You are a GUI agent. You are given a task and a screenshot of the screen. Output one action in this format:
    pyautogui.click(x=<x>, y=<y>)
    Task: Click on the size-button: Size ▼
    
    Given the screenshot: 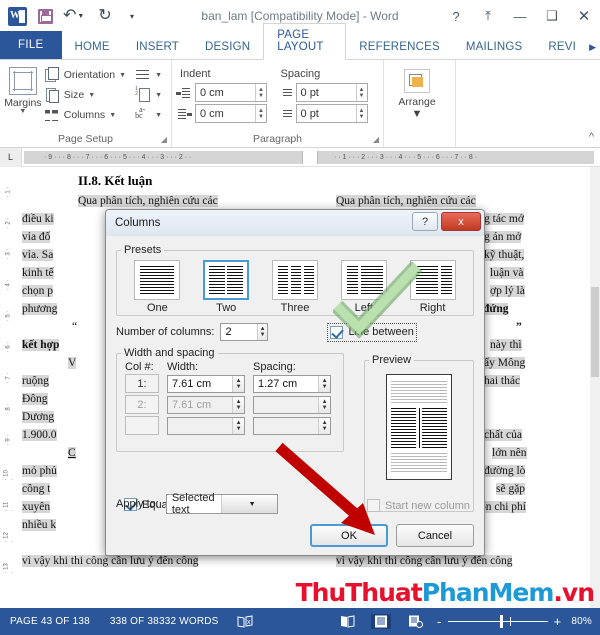 What is the action you would take?
    pyautogui.click(x=86, y=95)
    